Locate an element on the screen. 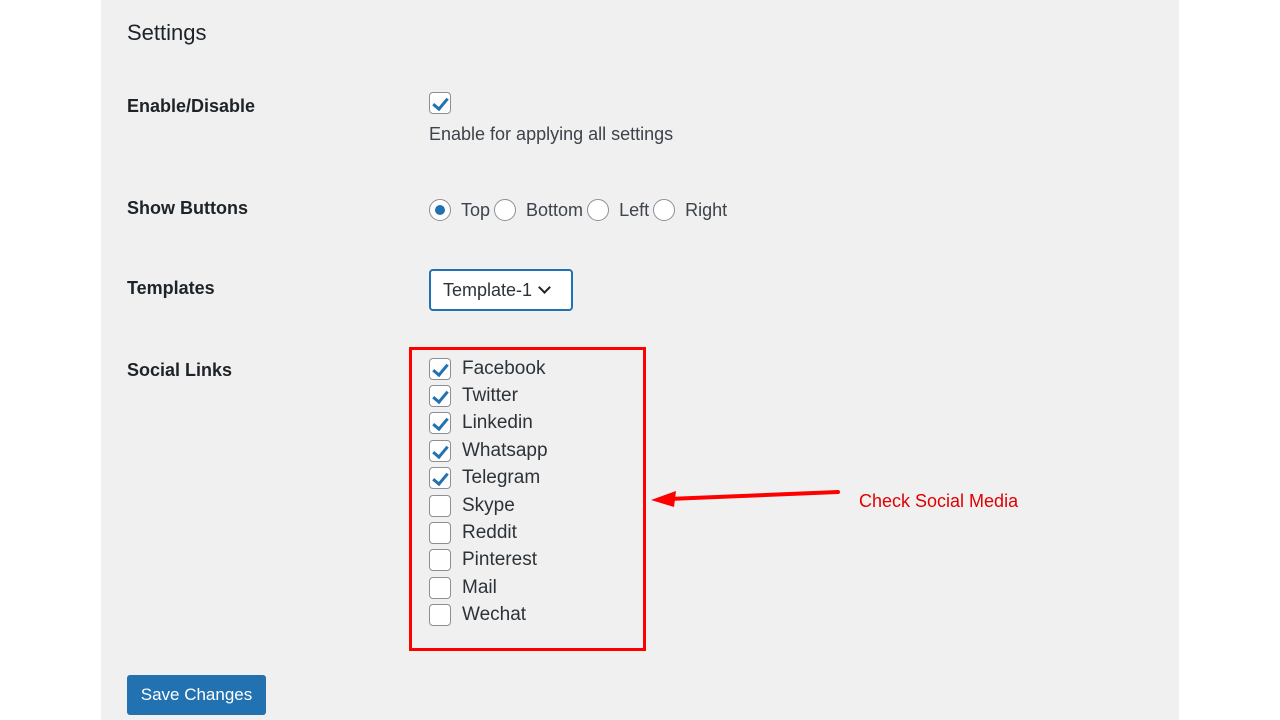  arrow-left-icon is located at coordinates (745, 498).